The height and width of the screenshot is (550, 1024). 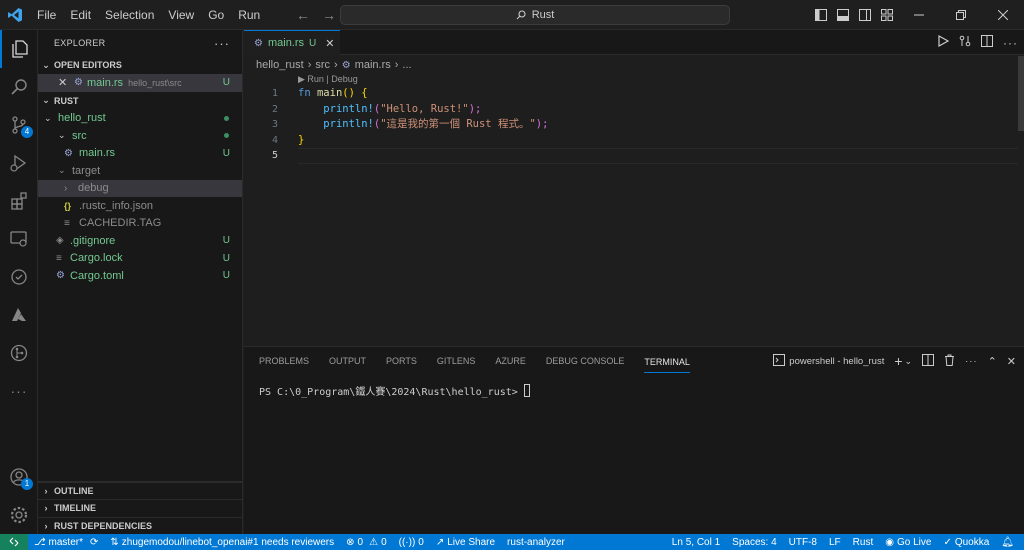 What do you see at coordinates (329, 43) in the screenshot?
I see `close-tab-icon: ✕` at bounding box center [329, 43].